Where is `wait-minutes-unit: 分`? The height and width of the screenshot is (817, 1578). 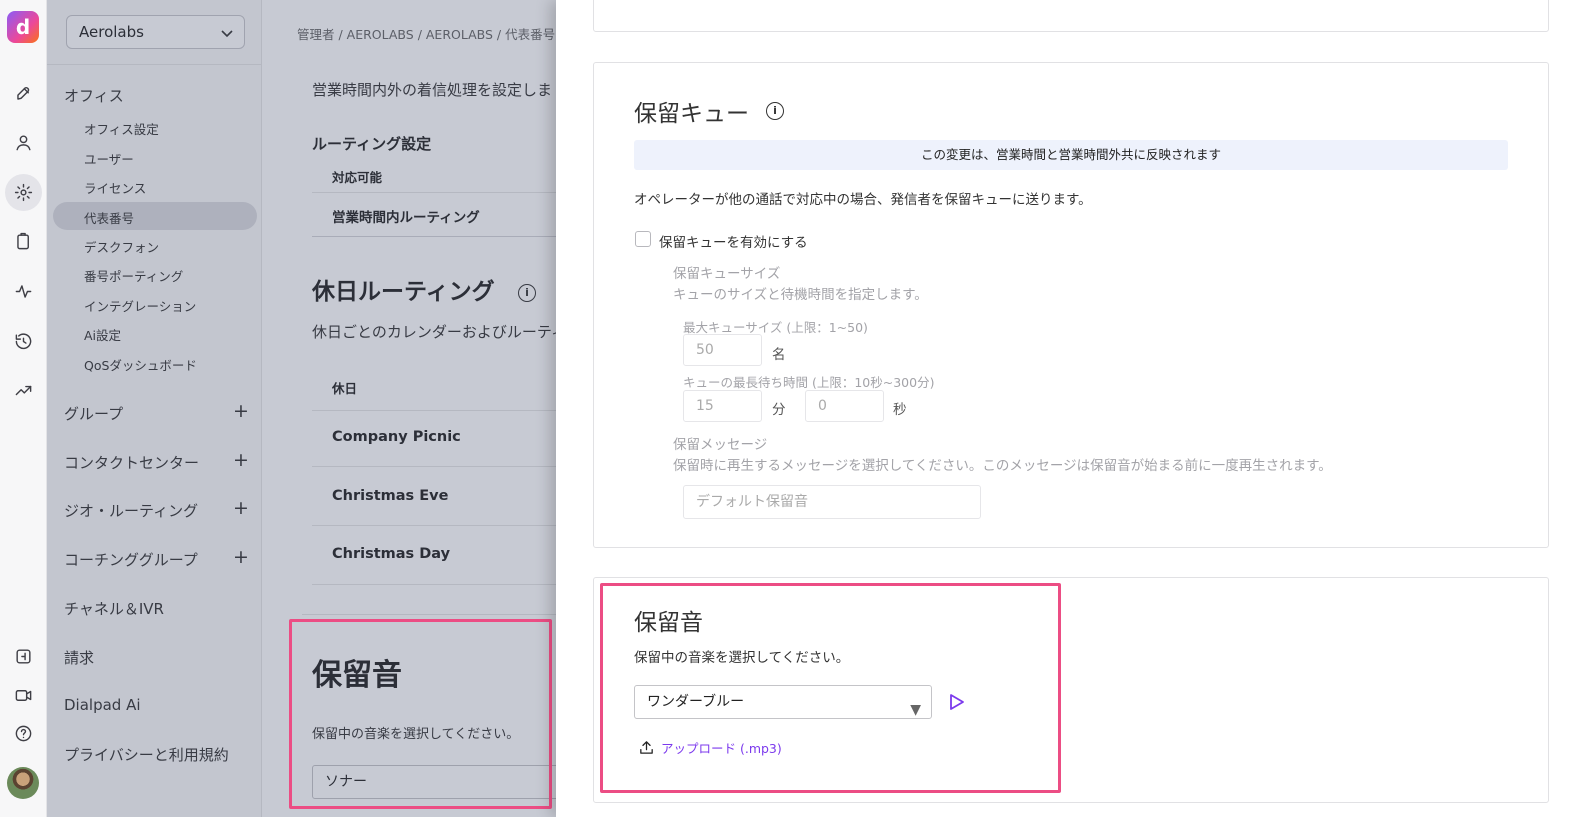
wait-minutes-unit: 分 is located at coordinates (779, 410).